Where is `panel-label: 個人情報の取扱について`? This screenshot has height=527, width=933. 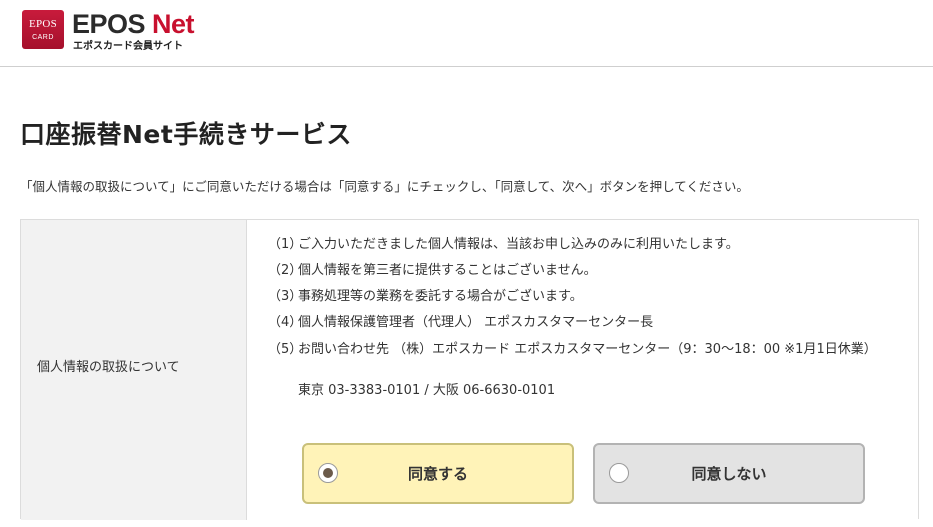
panel-label: 個人情報の取扱について is located at coordinates (108, 367).